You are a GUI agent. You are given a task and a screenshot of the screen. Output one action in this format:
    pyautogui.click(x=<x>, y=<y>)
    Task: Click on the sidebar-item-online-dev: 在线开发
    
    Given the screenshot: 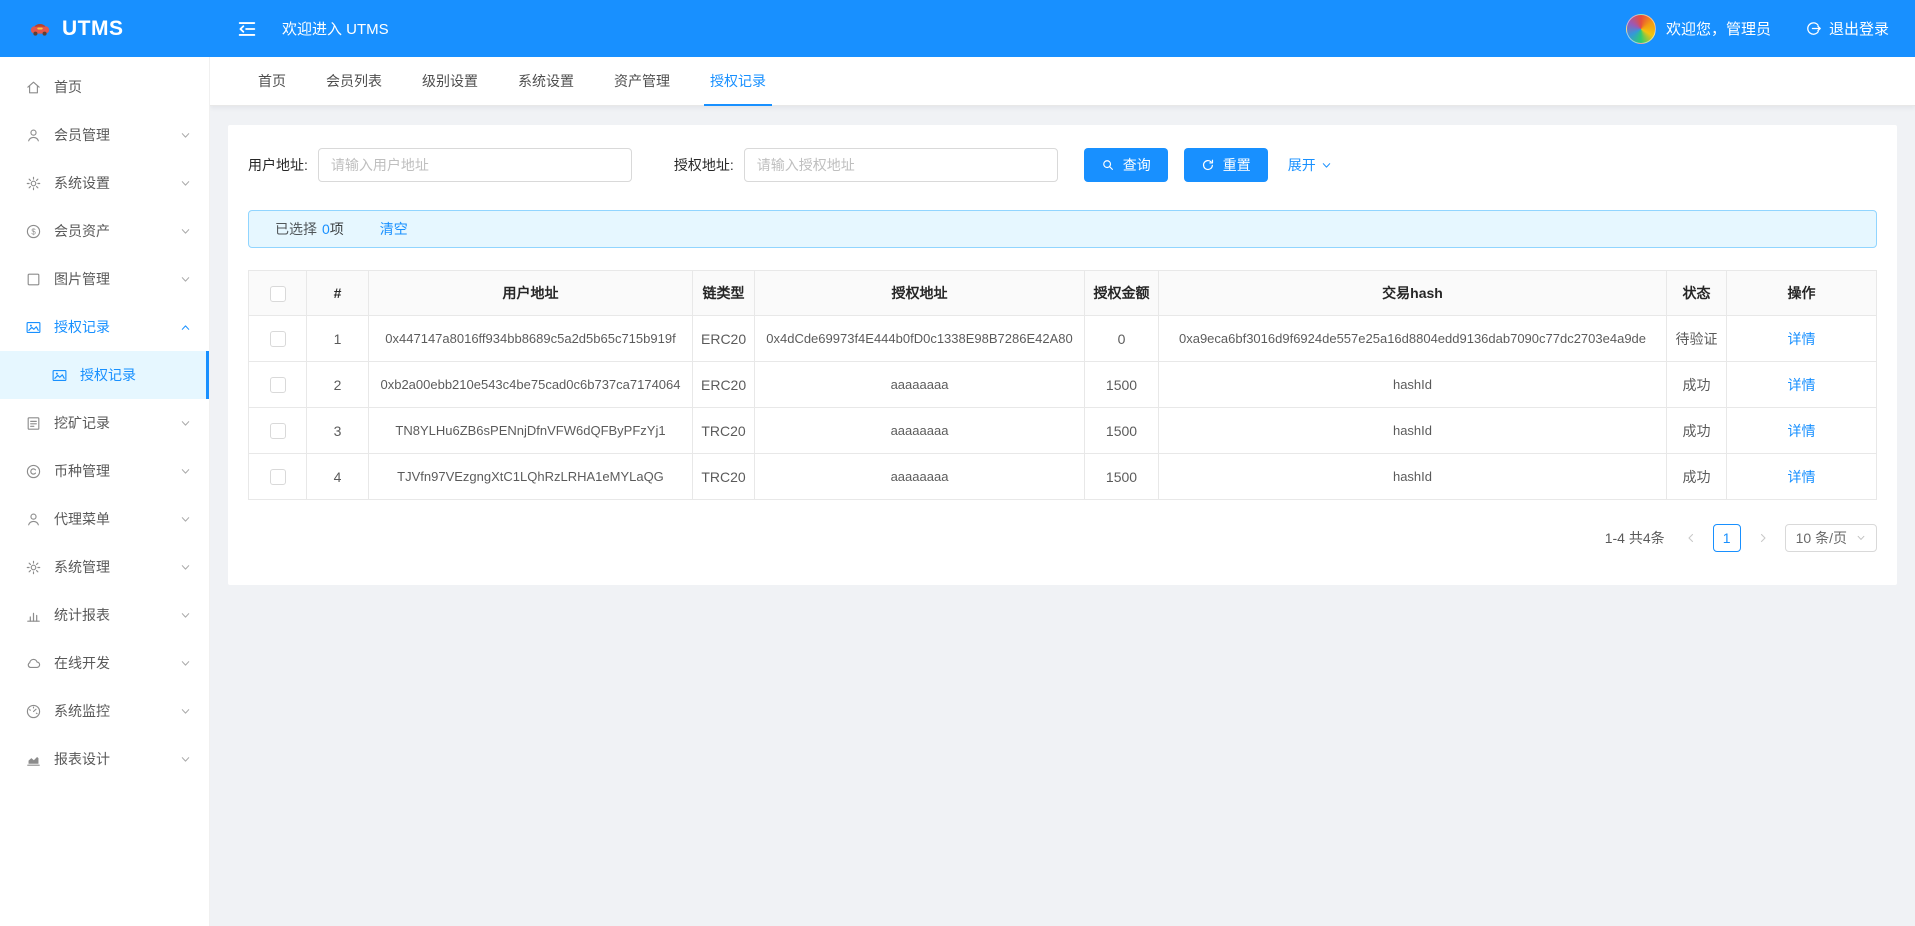 What is the action you would take?
    pyautogui.click(x=104, y=663)
    